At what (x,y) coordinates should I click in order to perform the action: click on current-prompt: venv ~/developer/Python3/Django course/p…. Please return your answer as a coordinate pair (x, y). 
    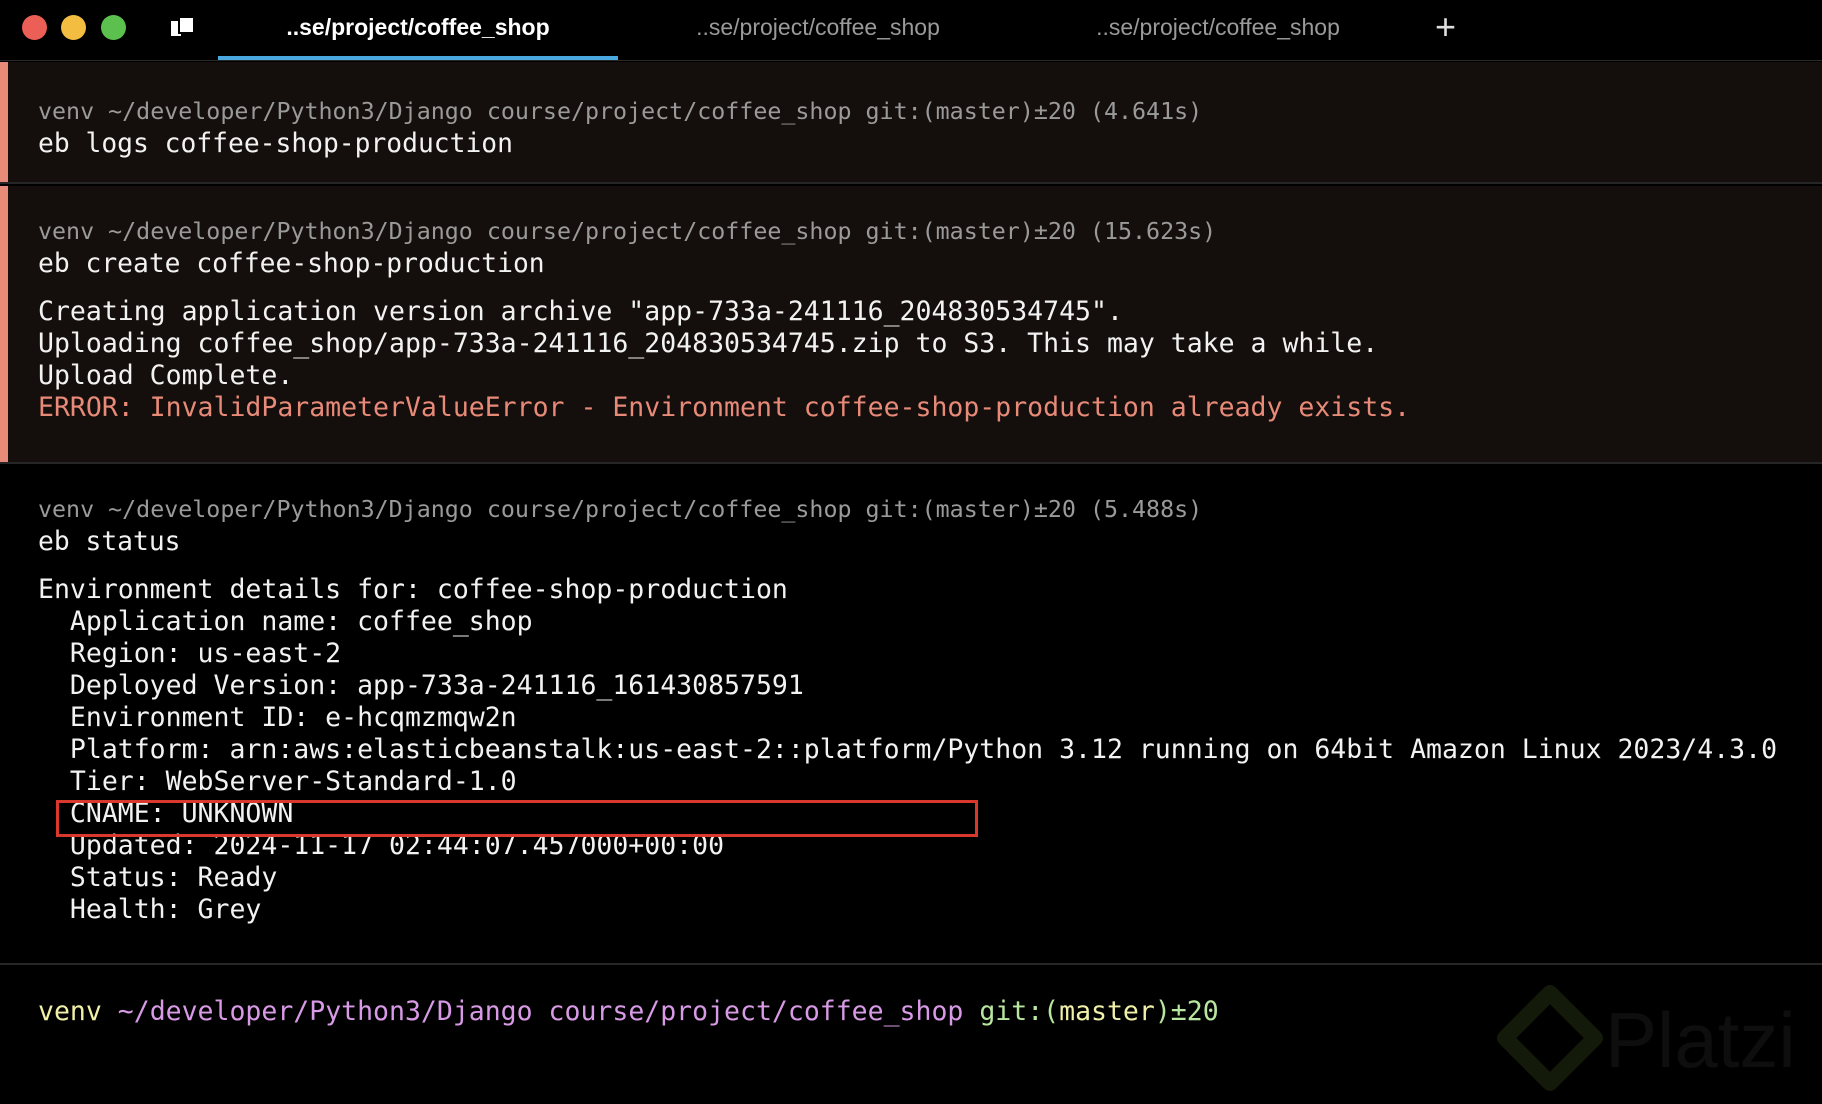
    Looking at the image, I should click on (628, 1011).